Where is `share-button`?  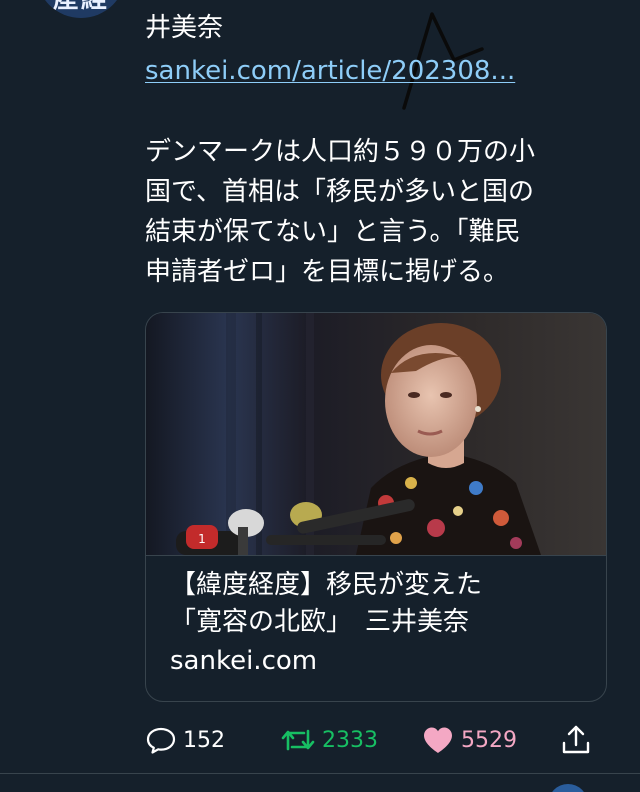
share-button is located at coordinates (576, 740).